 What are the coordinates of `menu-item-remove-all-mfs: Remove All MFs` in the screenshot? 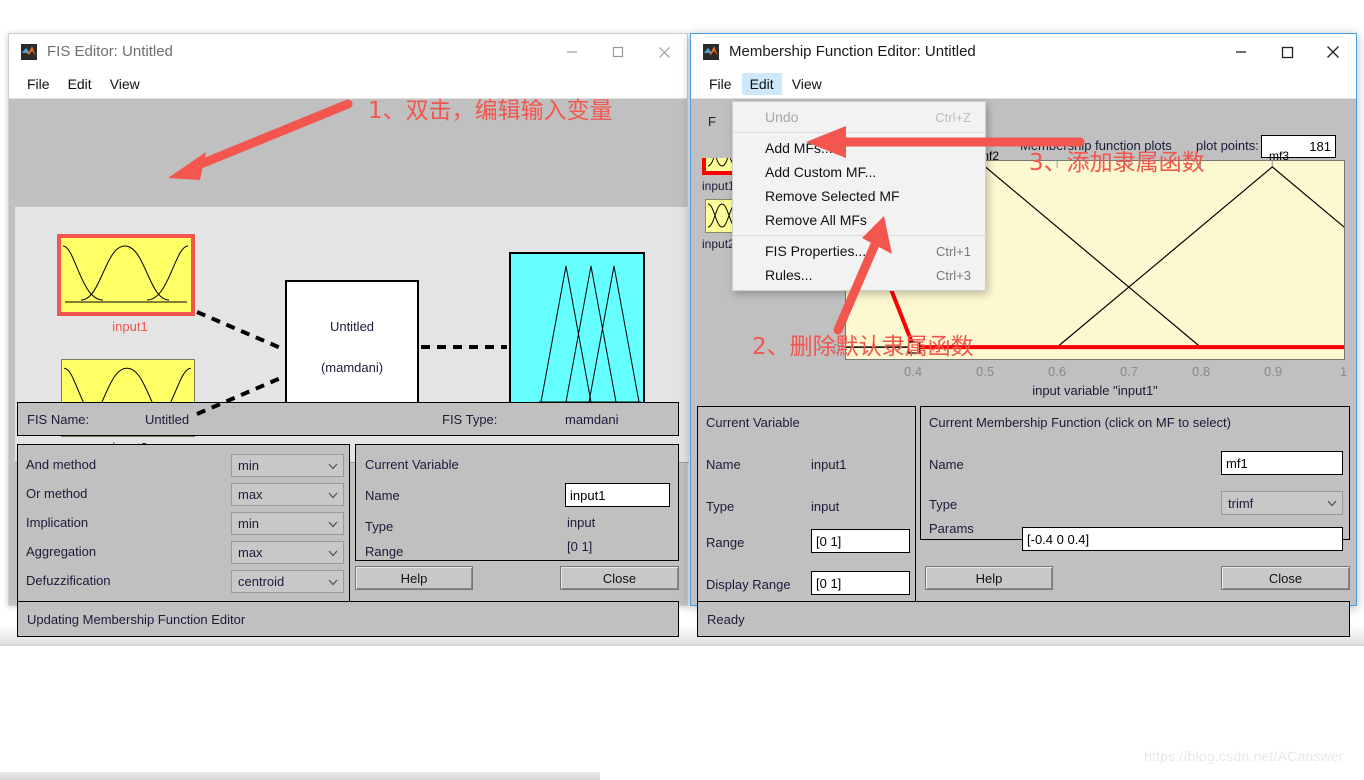 It's located at (859, 220).